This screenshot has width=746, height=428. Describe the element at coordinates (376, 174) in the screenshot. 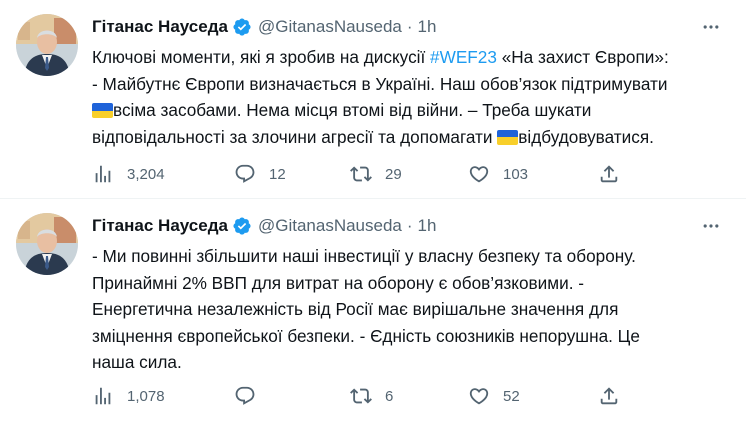

I see `retweet-button: 29` at that location.